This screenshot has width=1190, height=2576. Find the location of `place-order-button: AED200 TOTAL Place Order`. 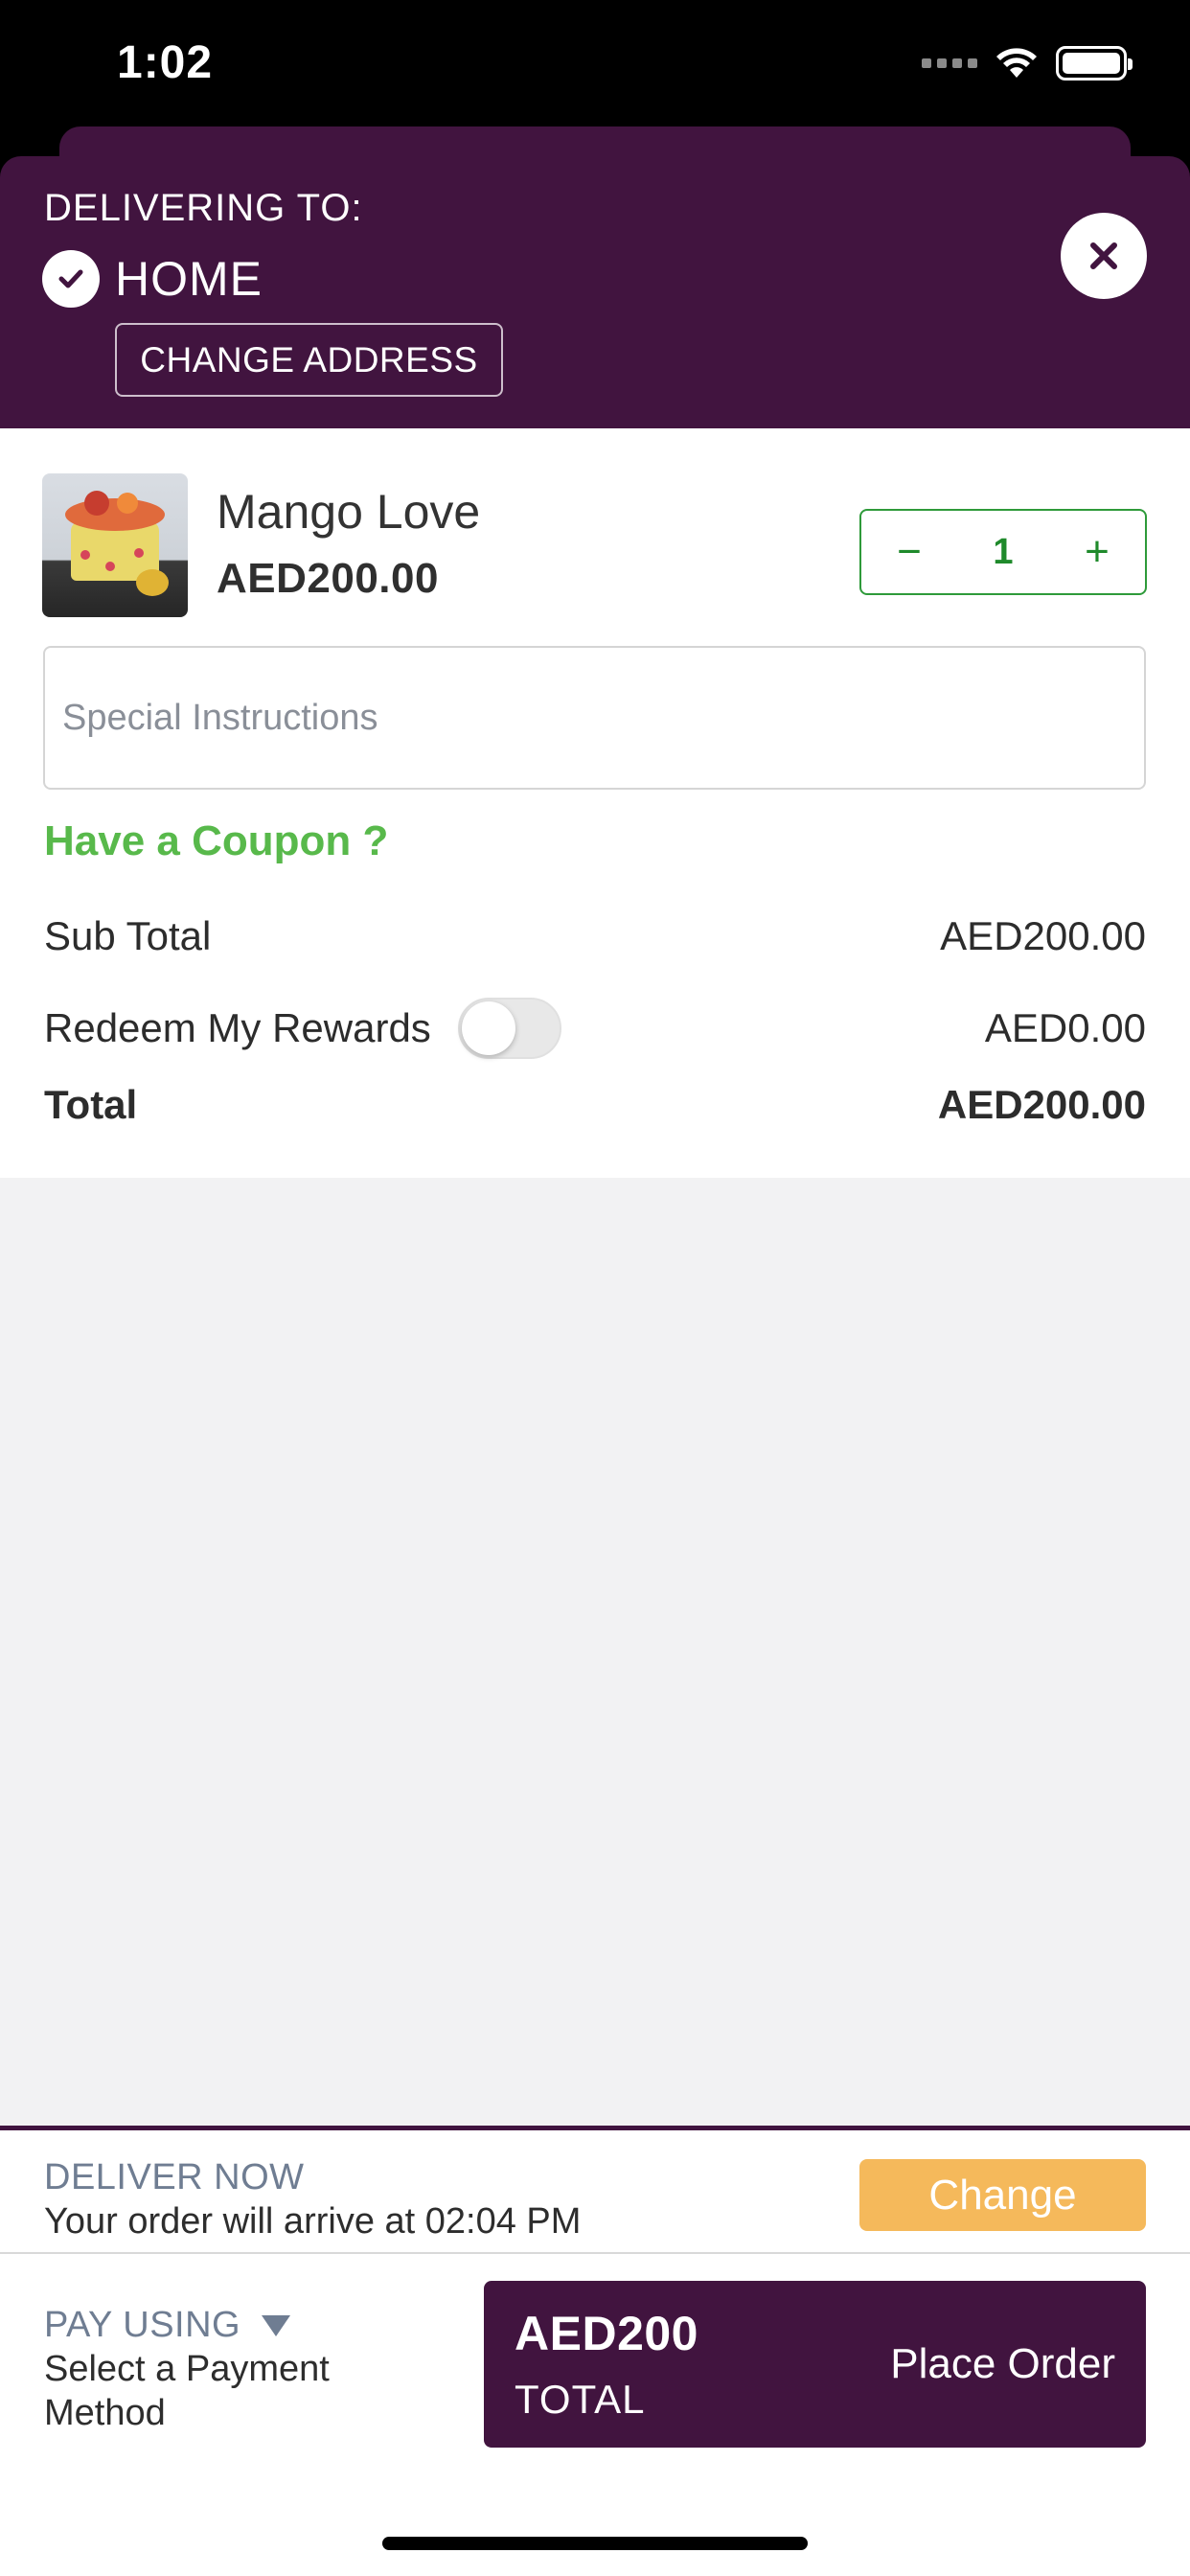

place-order-button: AED200 TOTAL Place Order is located at coordinates (815, 2364).